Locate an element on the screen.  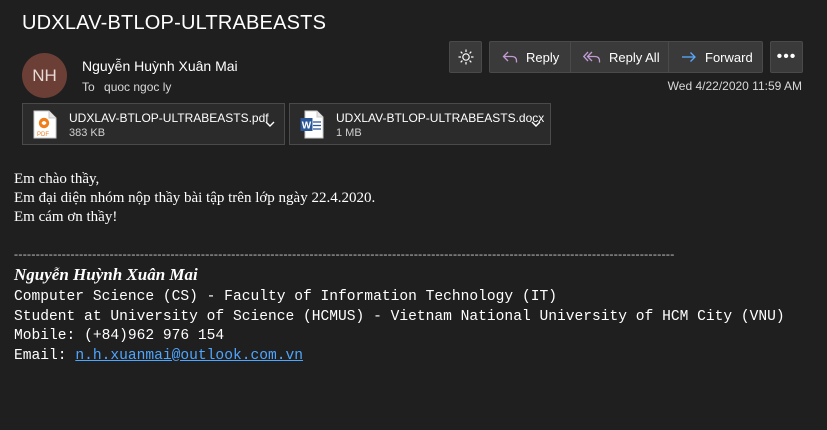
forward-button: Forward is located at coordinates (715, 57).